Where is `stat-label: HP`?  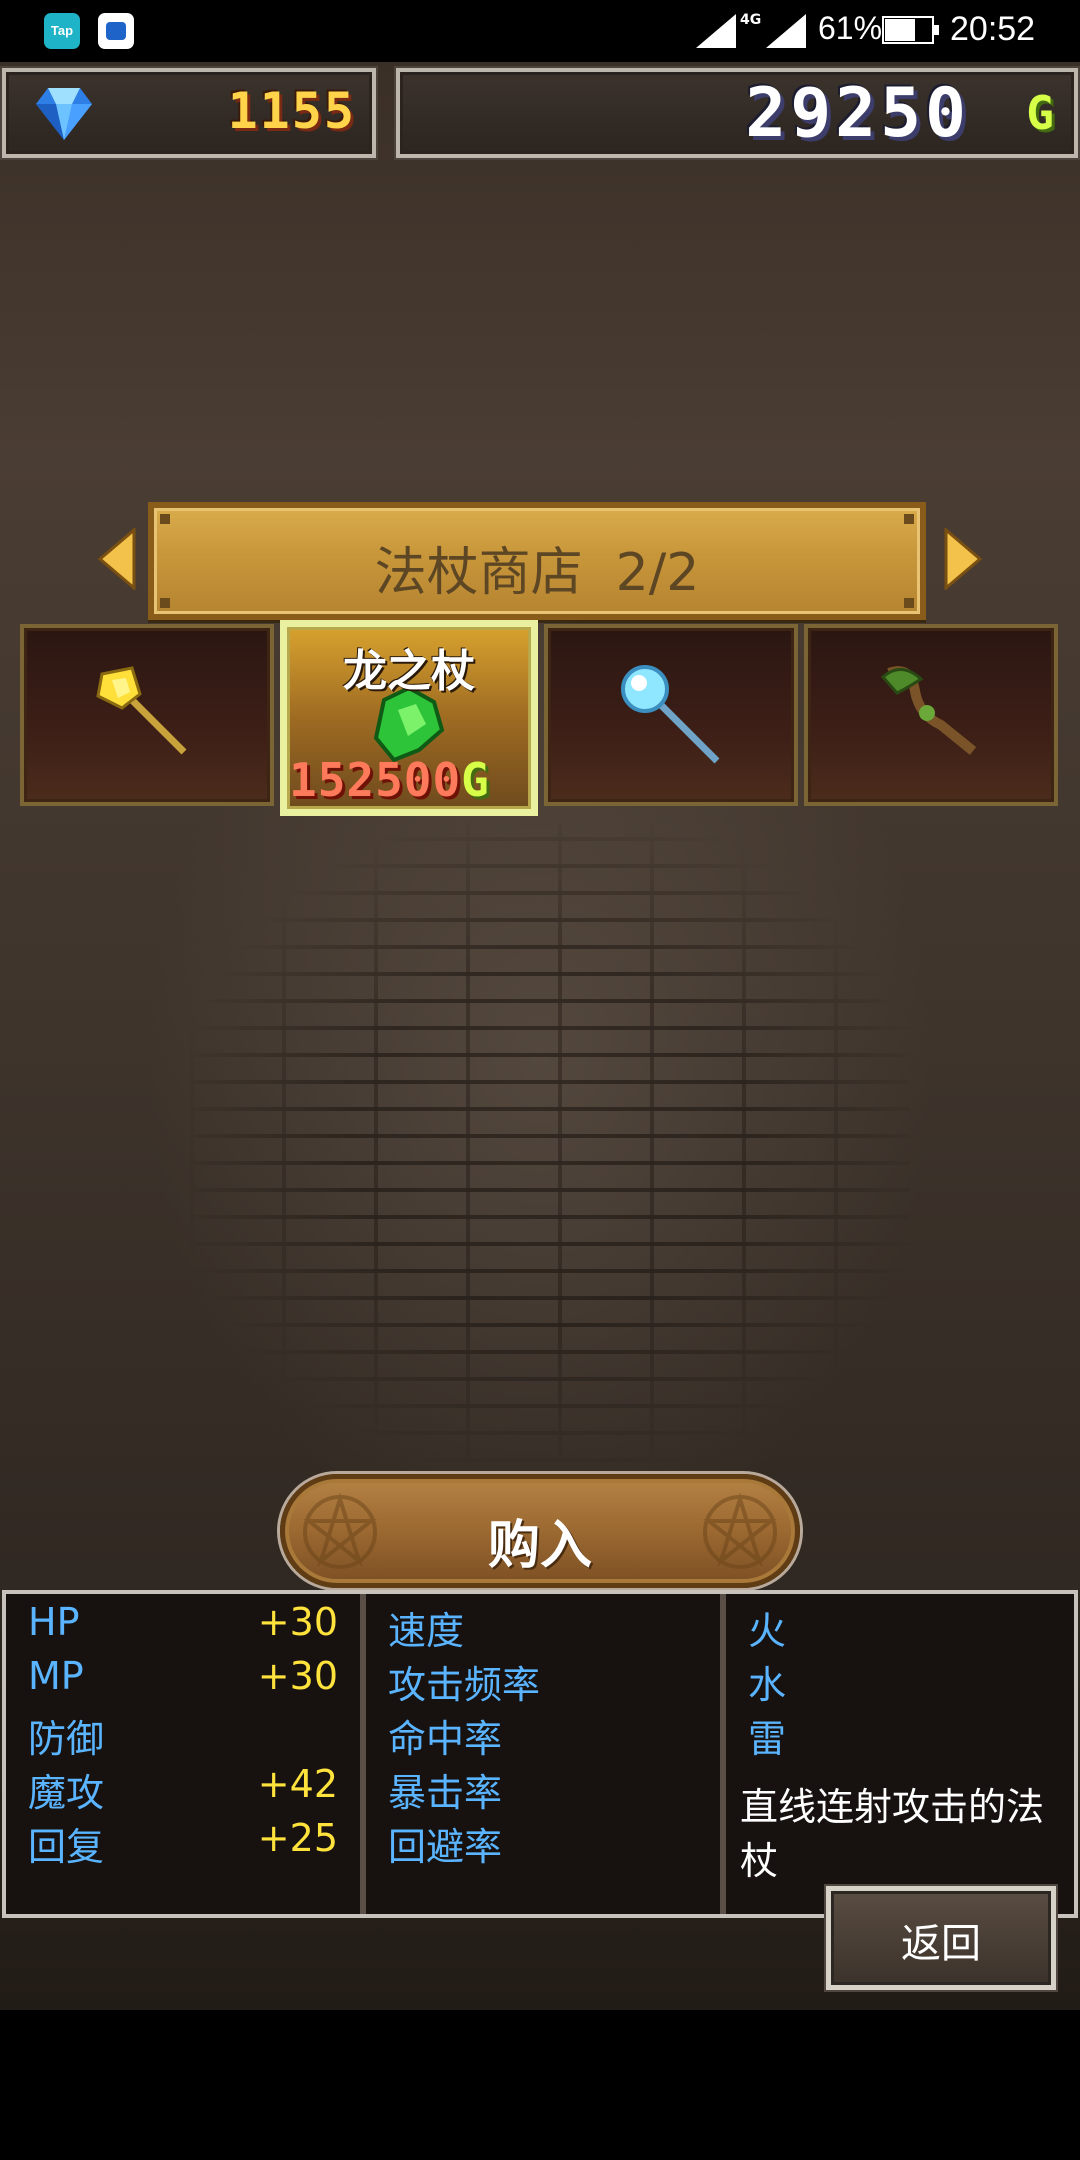 stat-label: HP is located at coordinates (54, 1622).